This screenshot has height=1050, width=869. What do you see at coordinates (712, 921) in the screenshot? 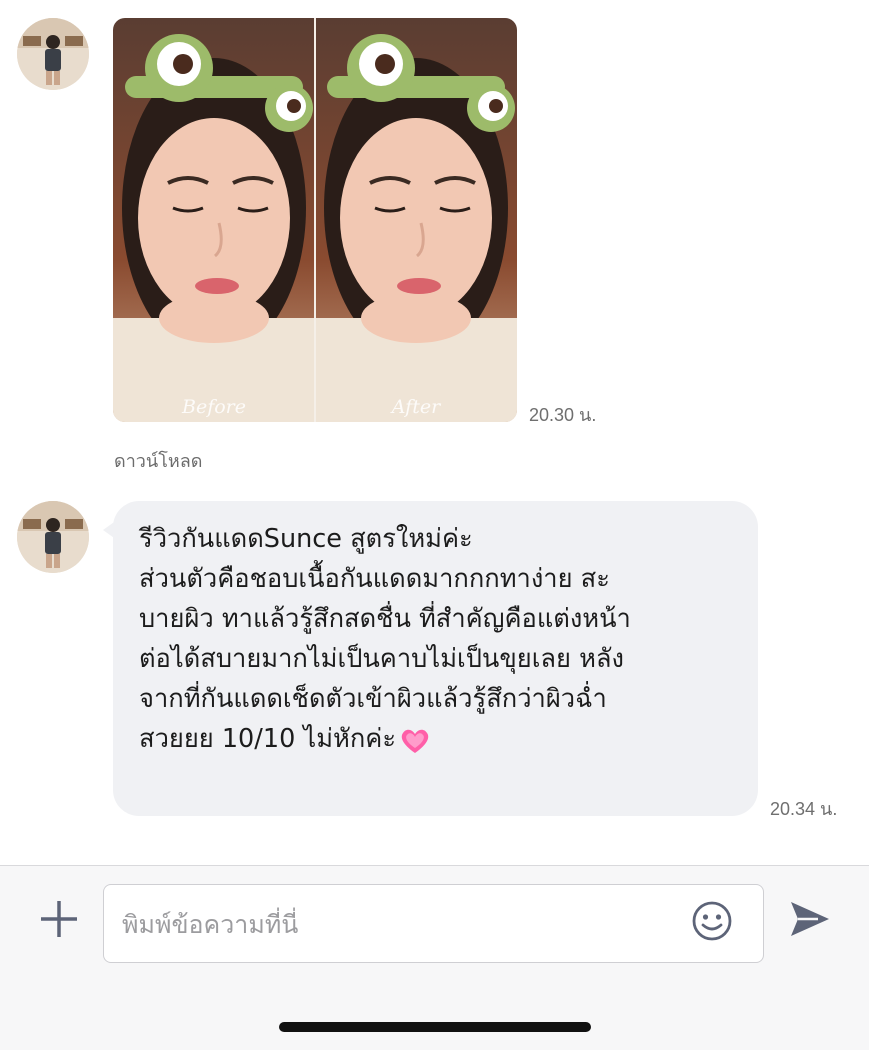
I see `smiley-icon` at bounding box center [712, 921].